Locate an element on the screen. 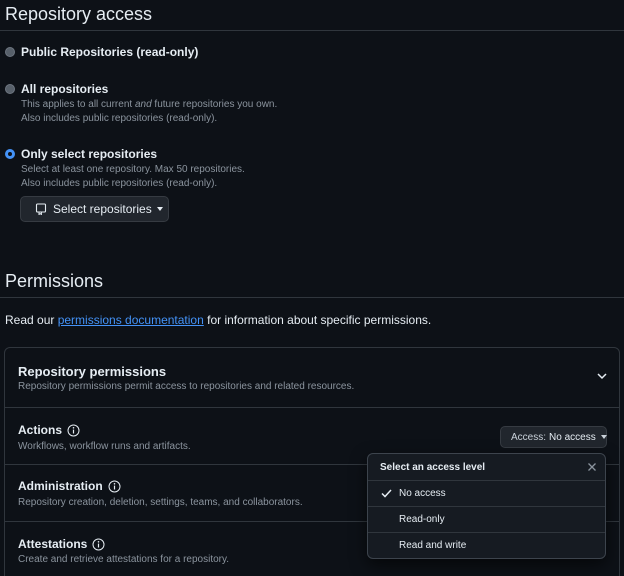 This screenshot has height=576, width=624. dropdown-header: Select an access level is located at coordinates (486, 467).